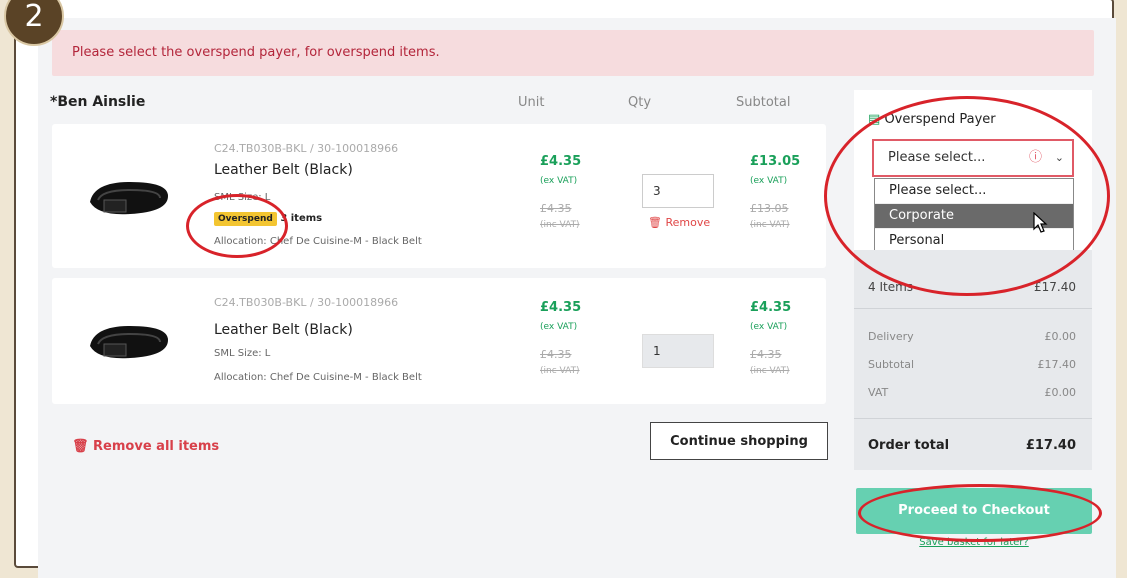 The height and width of the screenshot is (578, 1127). I want to click on subtotal-row: Subtotal £17.40, so click(972, 364).